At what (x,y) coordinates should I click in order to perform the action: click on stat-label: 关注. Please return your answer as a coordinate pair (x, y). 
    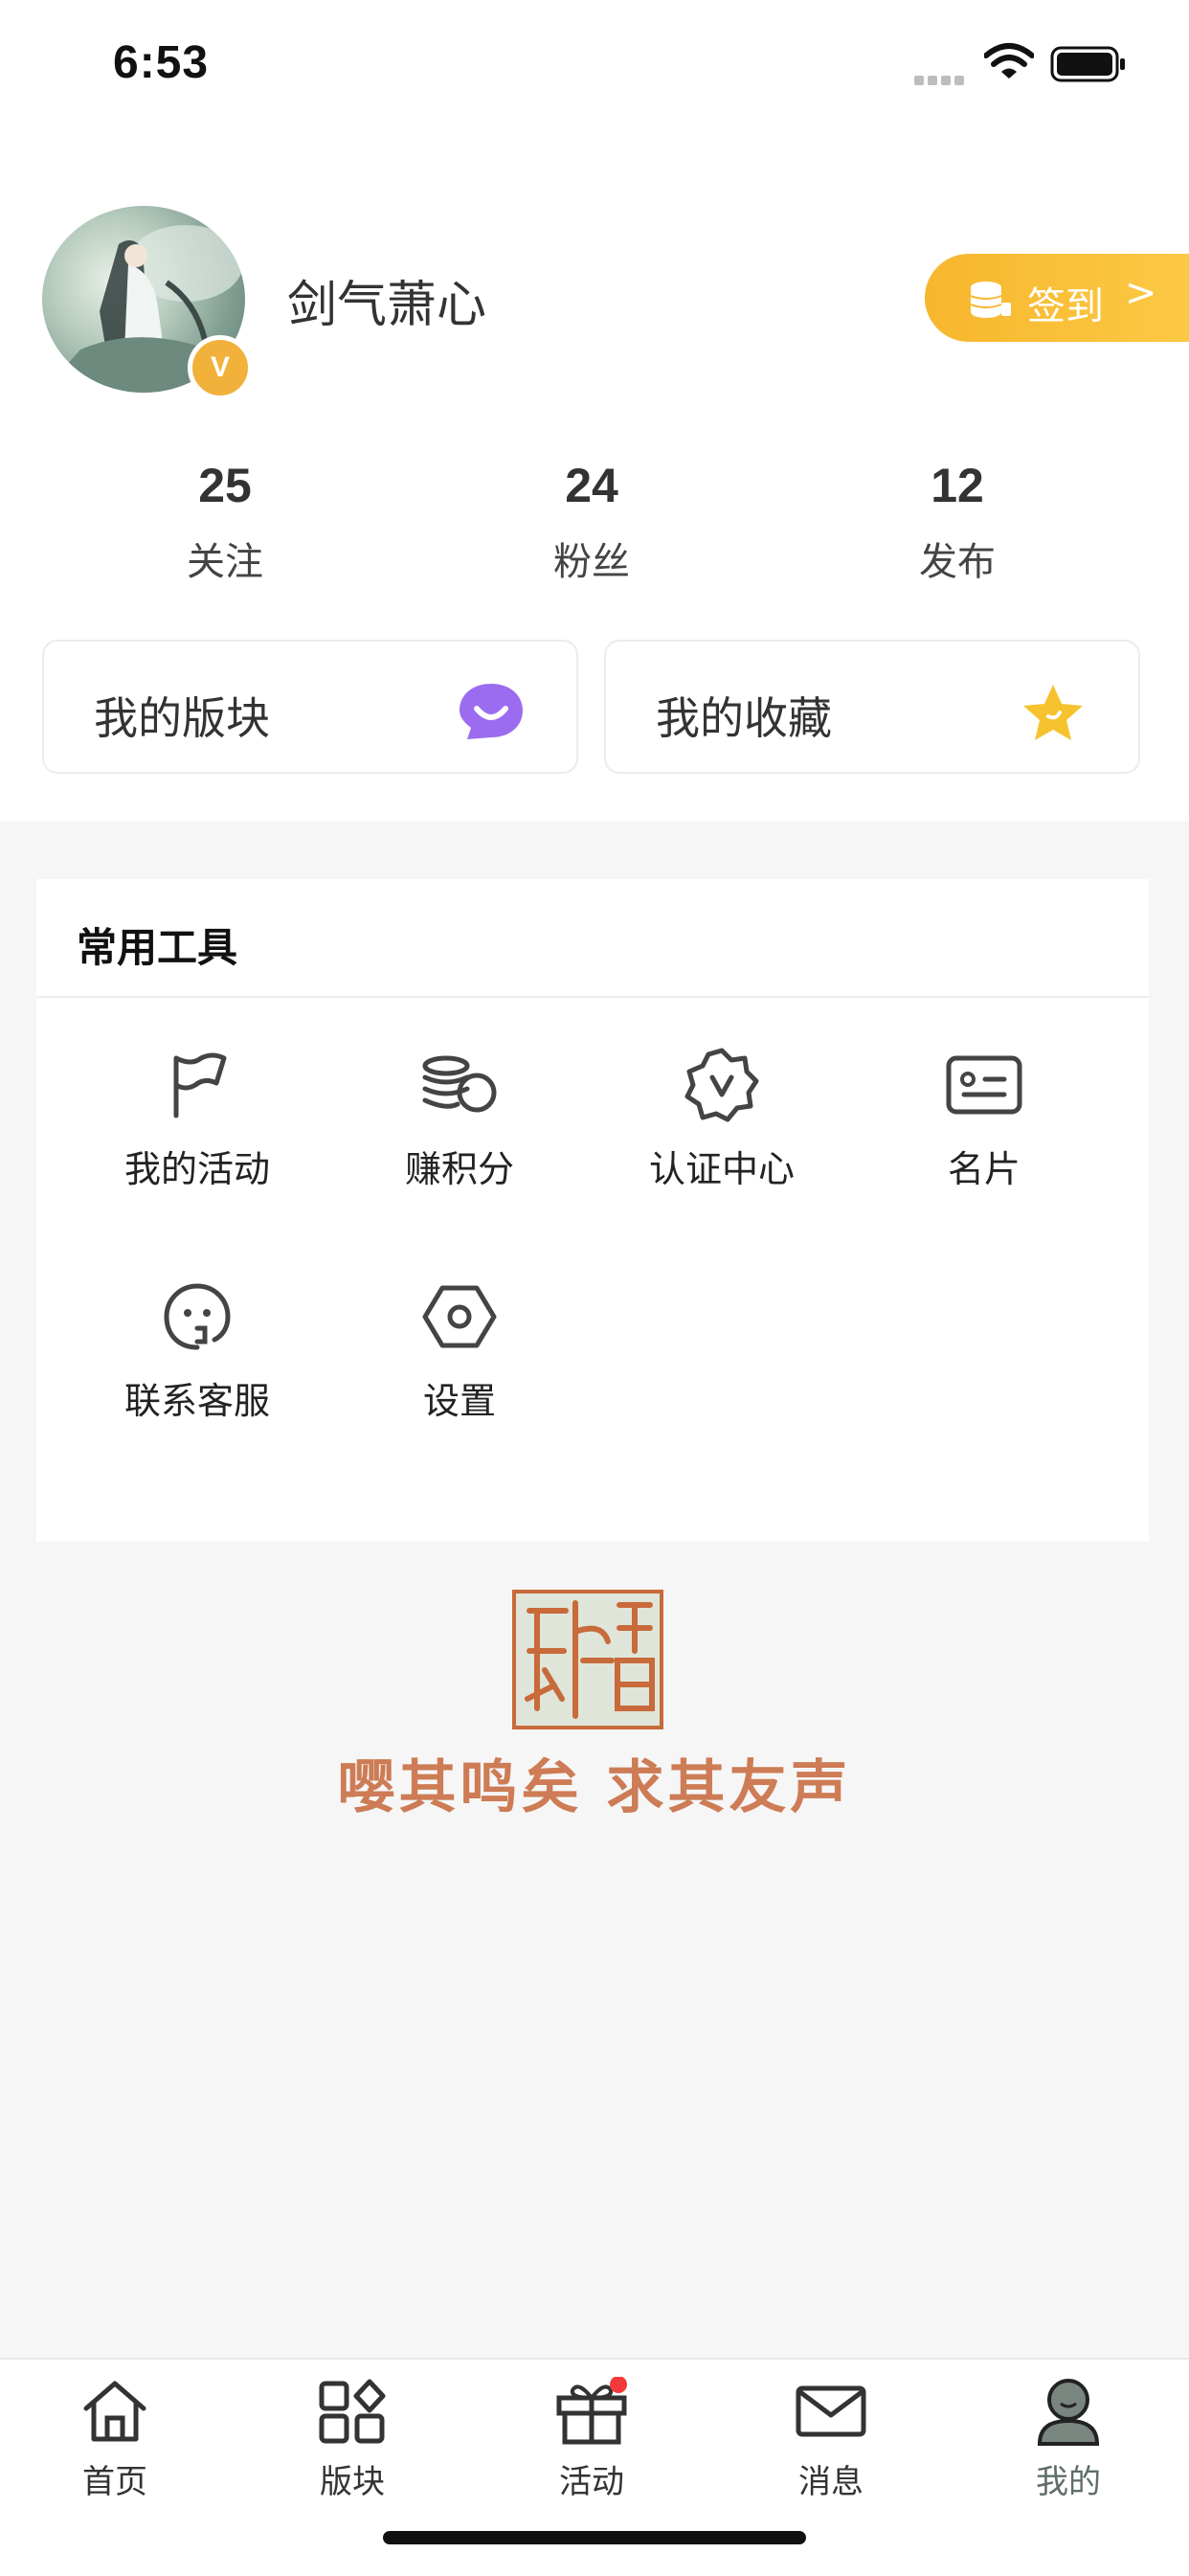
    Looking at the image, I should click on (225, 562).